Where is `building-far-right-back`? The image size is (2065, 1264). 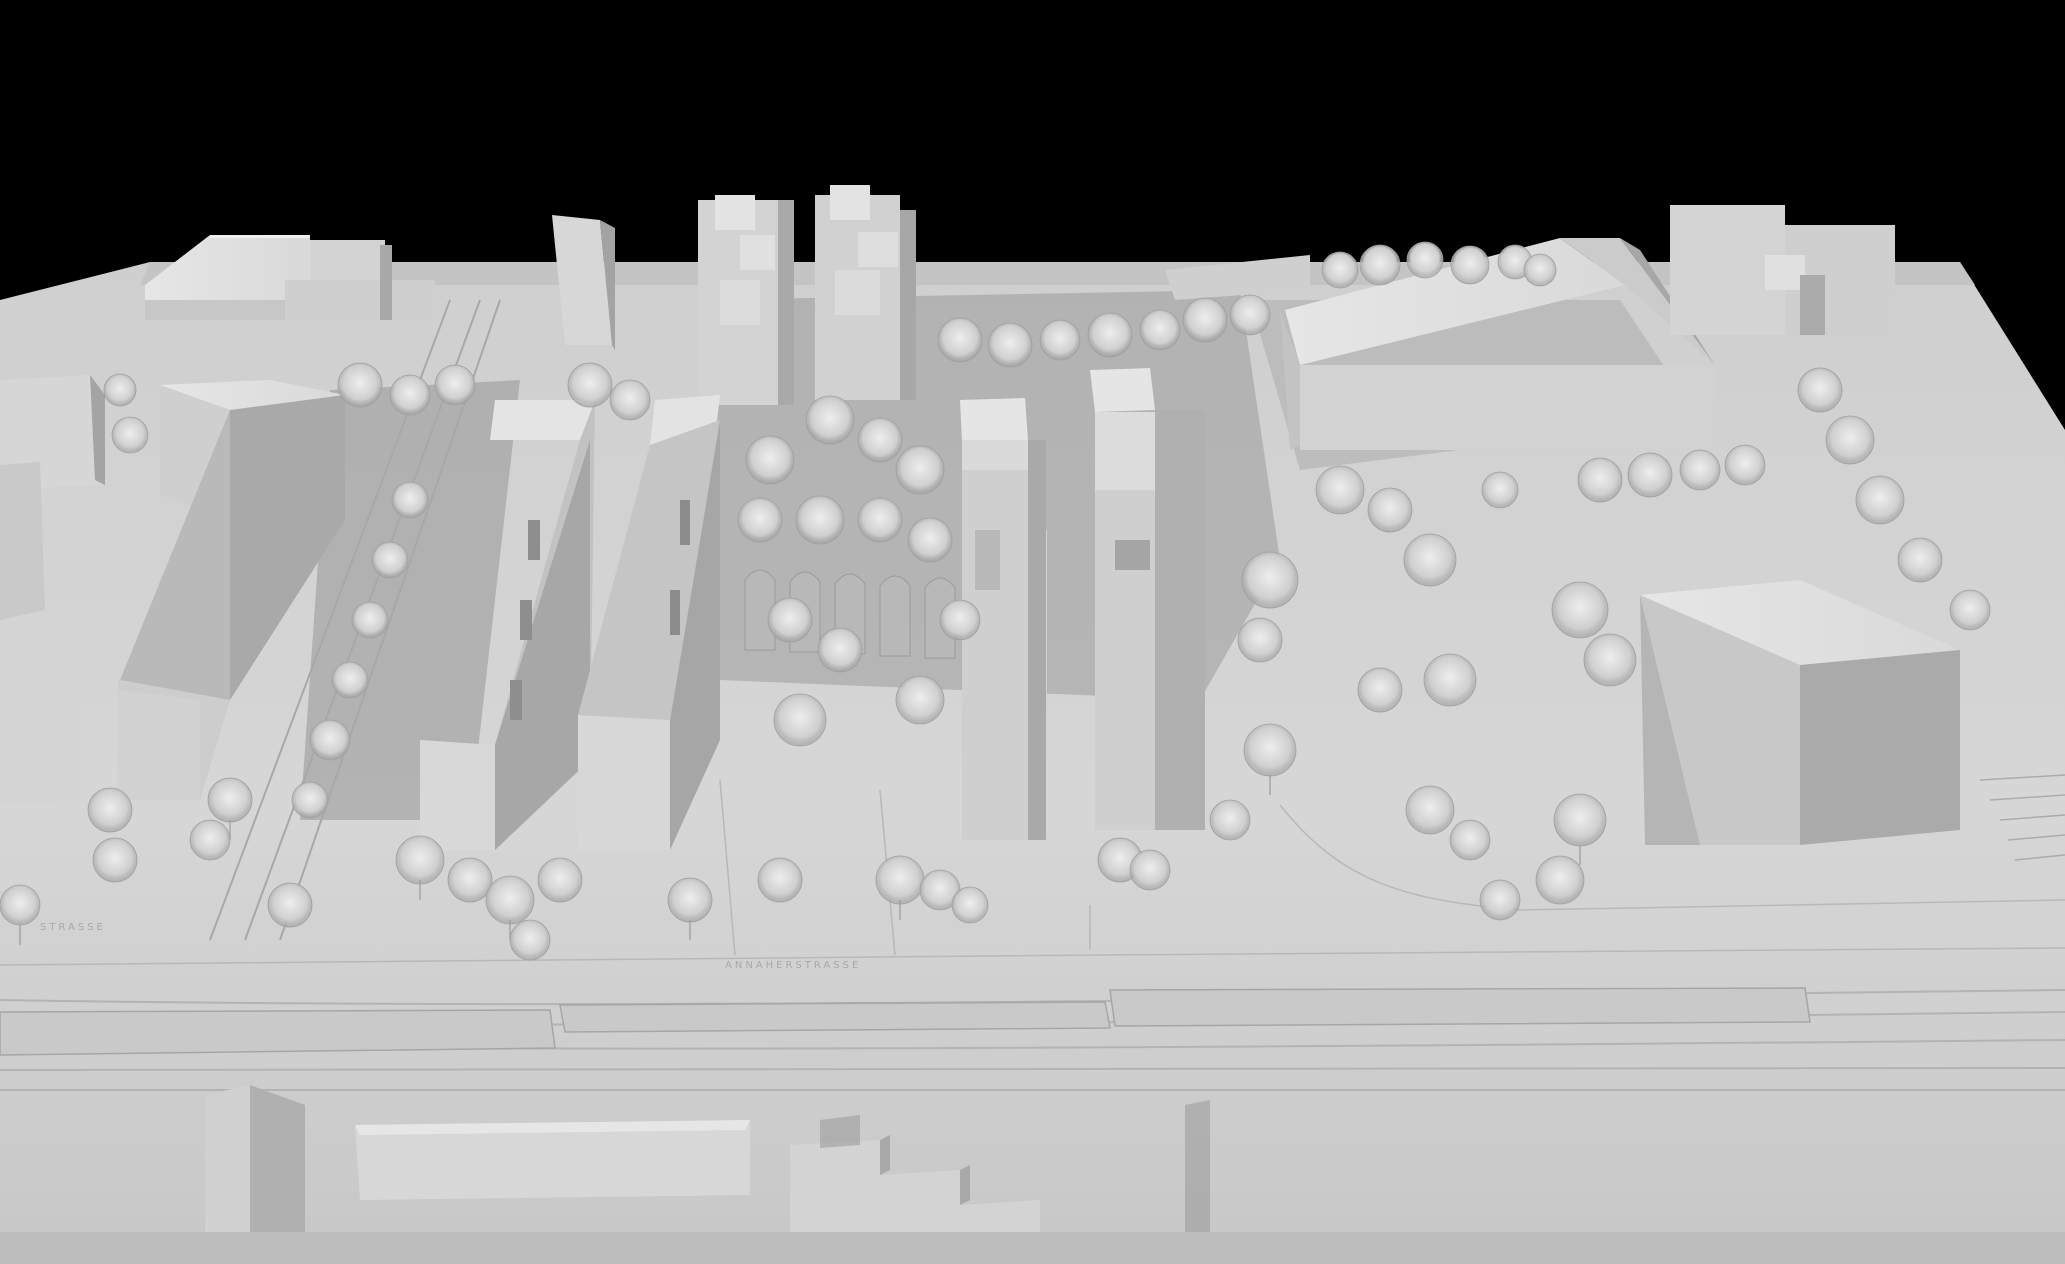 building-far-right-back is located at coordinates (1782, 272).